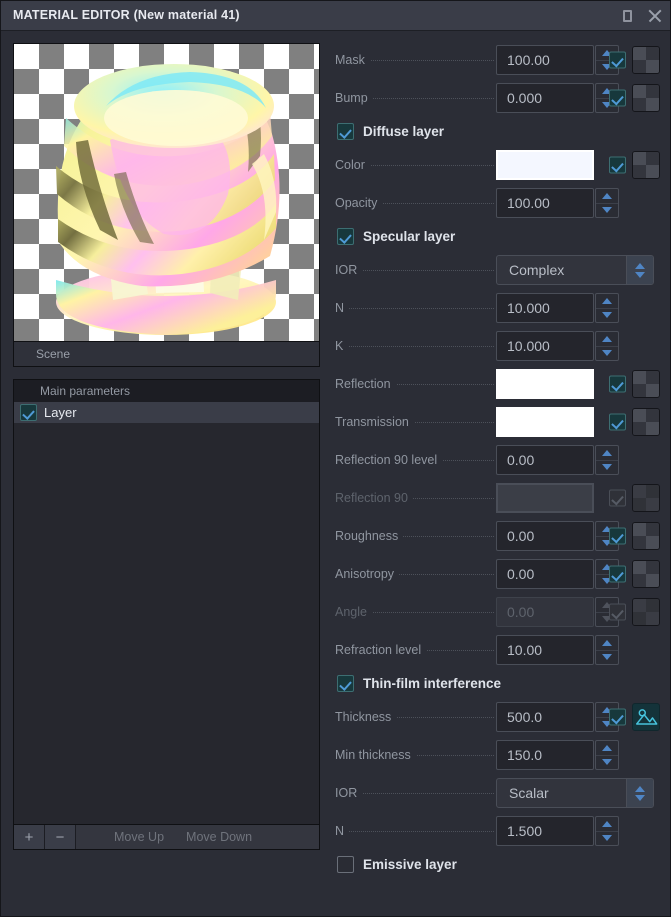  Describe the element at coordinates (545, 755) in the screenshot. I see `value-field-min-thickness: 150.0` at that location.